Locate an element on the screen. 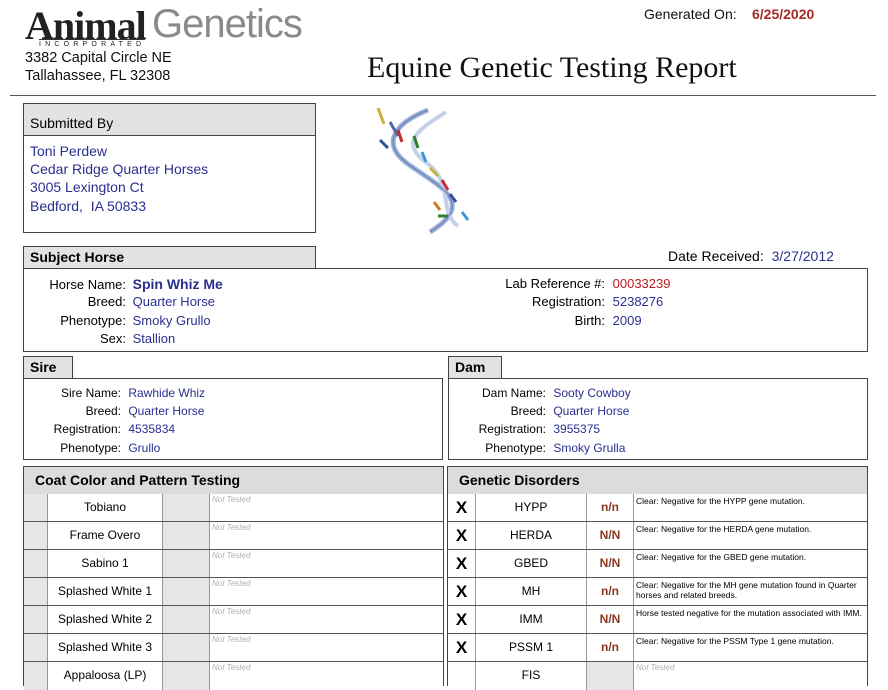 This screenshot has height=690, width=888. sire-phenotype-label: Phenotype: is located at coordinates (90, 448).